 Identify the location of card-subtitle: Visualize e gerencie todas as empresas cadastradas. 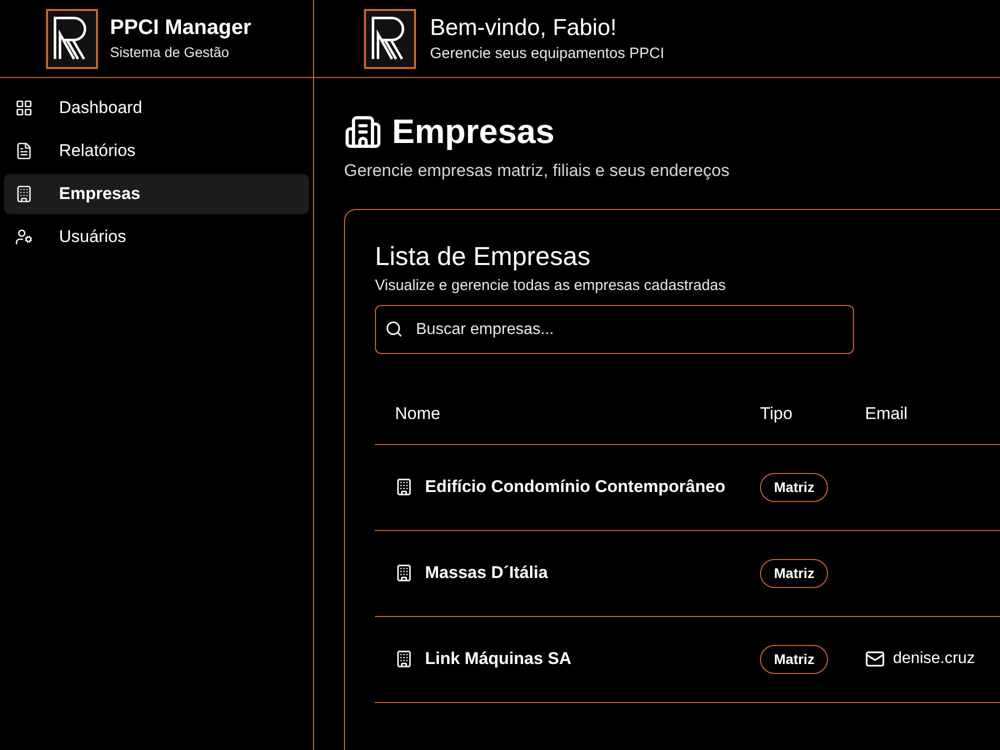
(551, 286).